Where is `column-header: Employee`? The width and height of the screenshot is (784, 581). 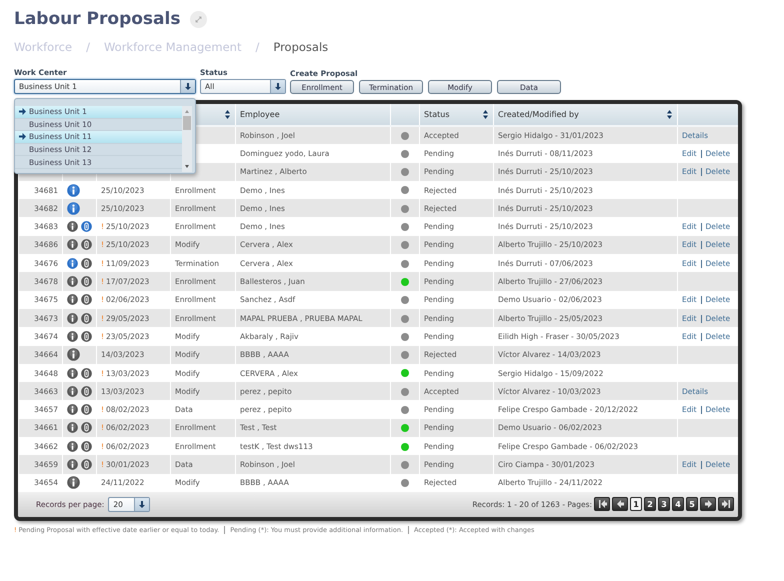
column-header: Employee is located at coordinates (313, 115).